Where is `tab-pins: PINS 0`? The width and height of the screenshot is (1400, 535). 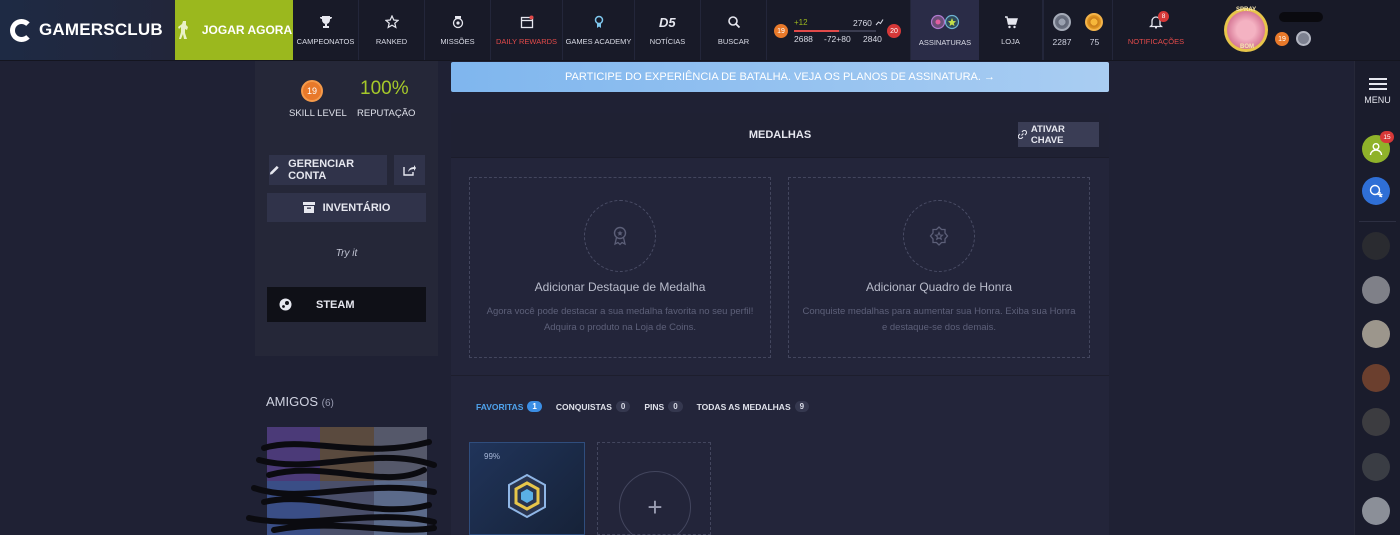 tab-pins: PINS 0 is located at coordinates (663, 406).